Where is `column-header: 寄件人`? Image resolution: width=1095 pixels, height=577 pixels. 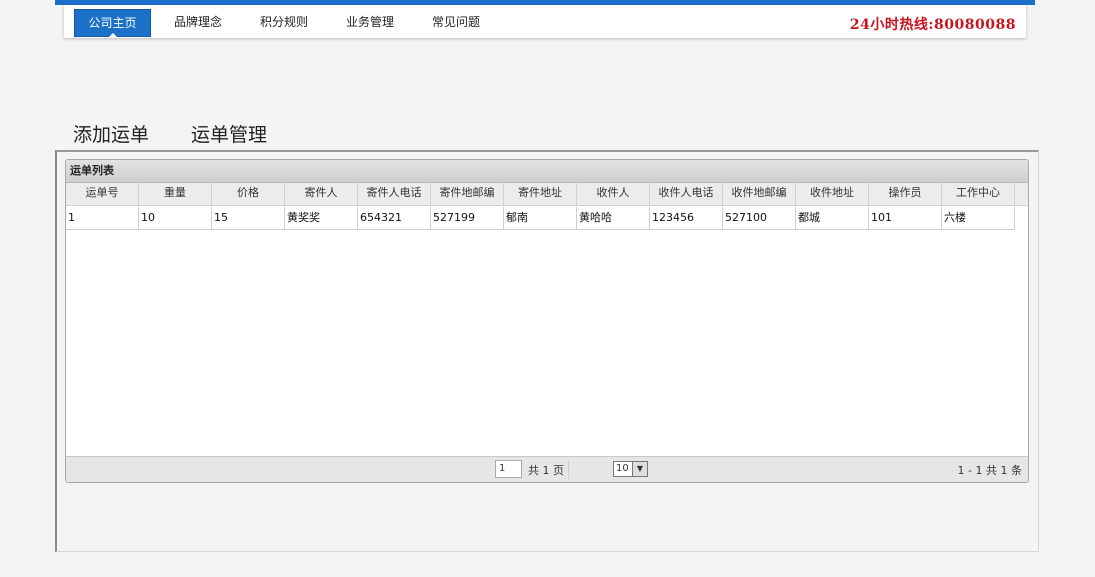
column-header: 寄件人 is located at coordinates (321, 194).